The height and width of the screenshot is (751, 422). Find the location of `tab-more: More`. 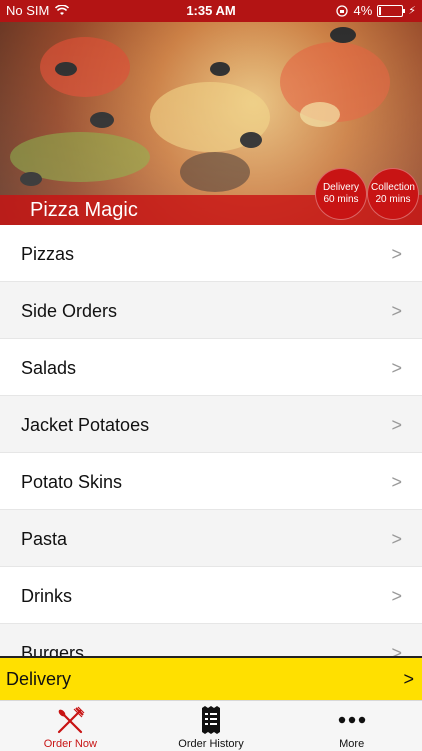

tab-more: More is located at coordinates (351, 726).